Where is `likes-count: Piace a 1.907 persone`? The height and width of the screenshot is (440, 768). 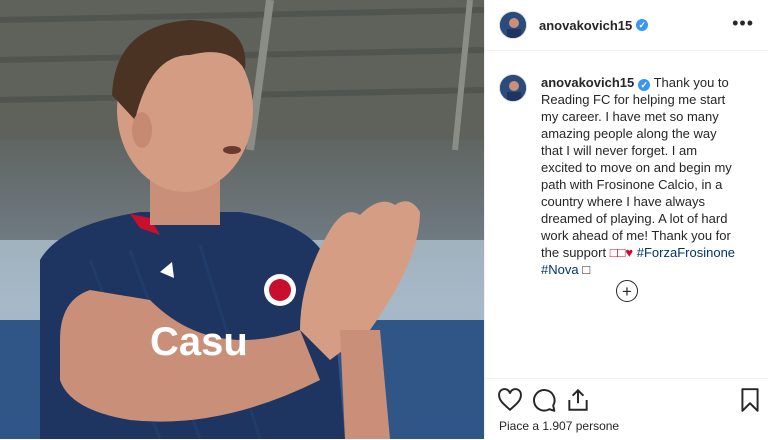 likes-count: Piace a 1.907 persone is located at coordinates (559, 426).